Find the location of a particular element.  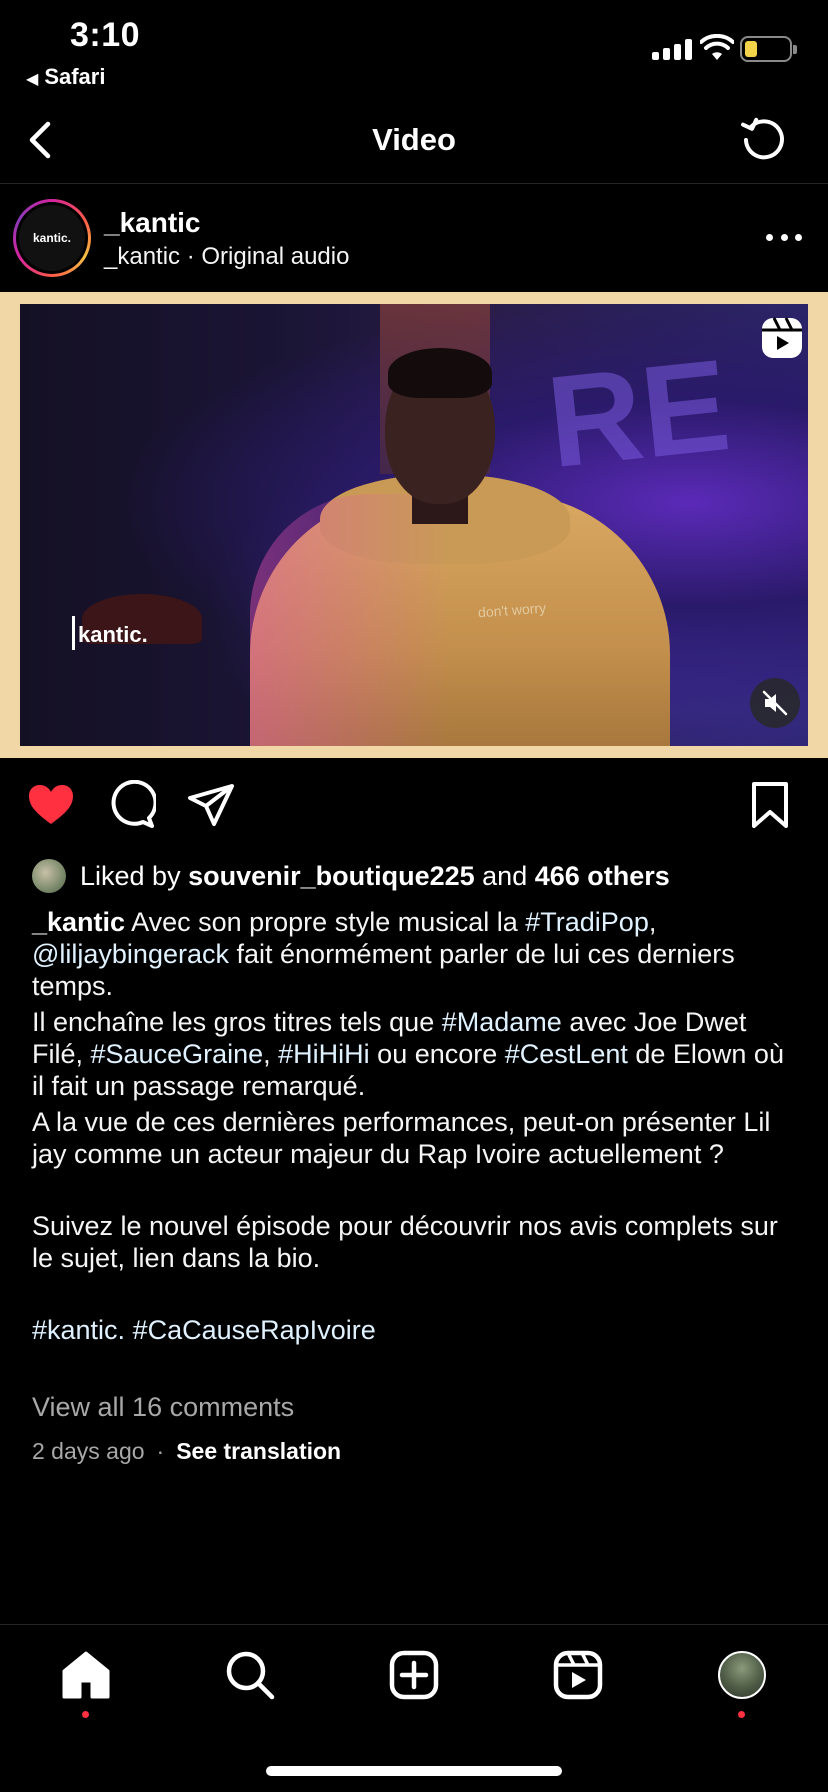

speaker-muted-icon is located at coordinates (775, 703).